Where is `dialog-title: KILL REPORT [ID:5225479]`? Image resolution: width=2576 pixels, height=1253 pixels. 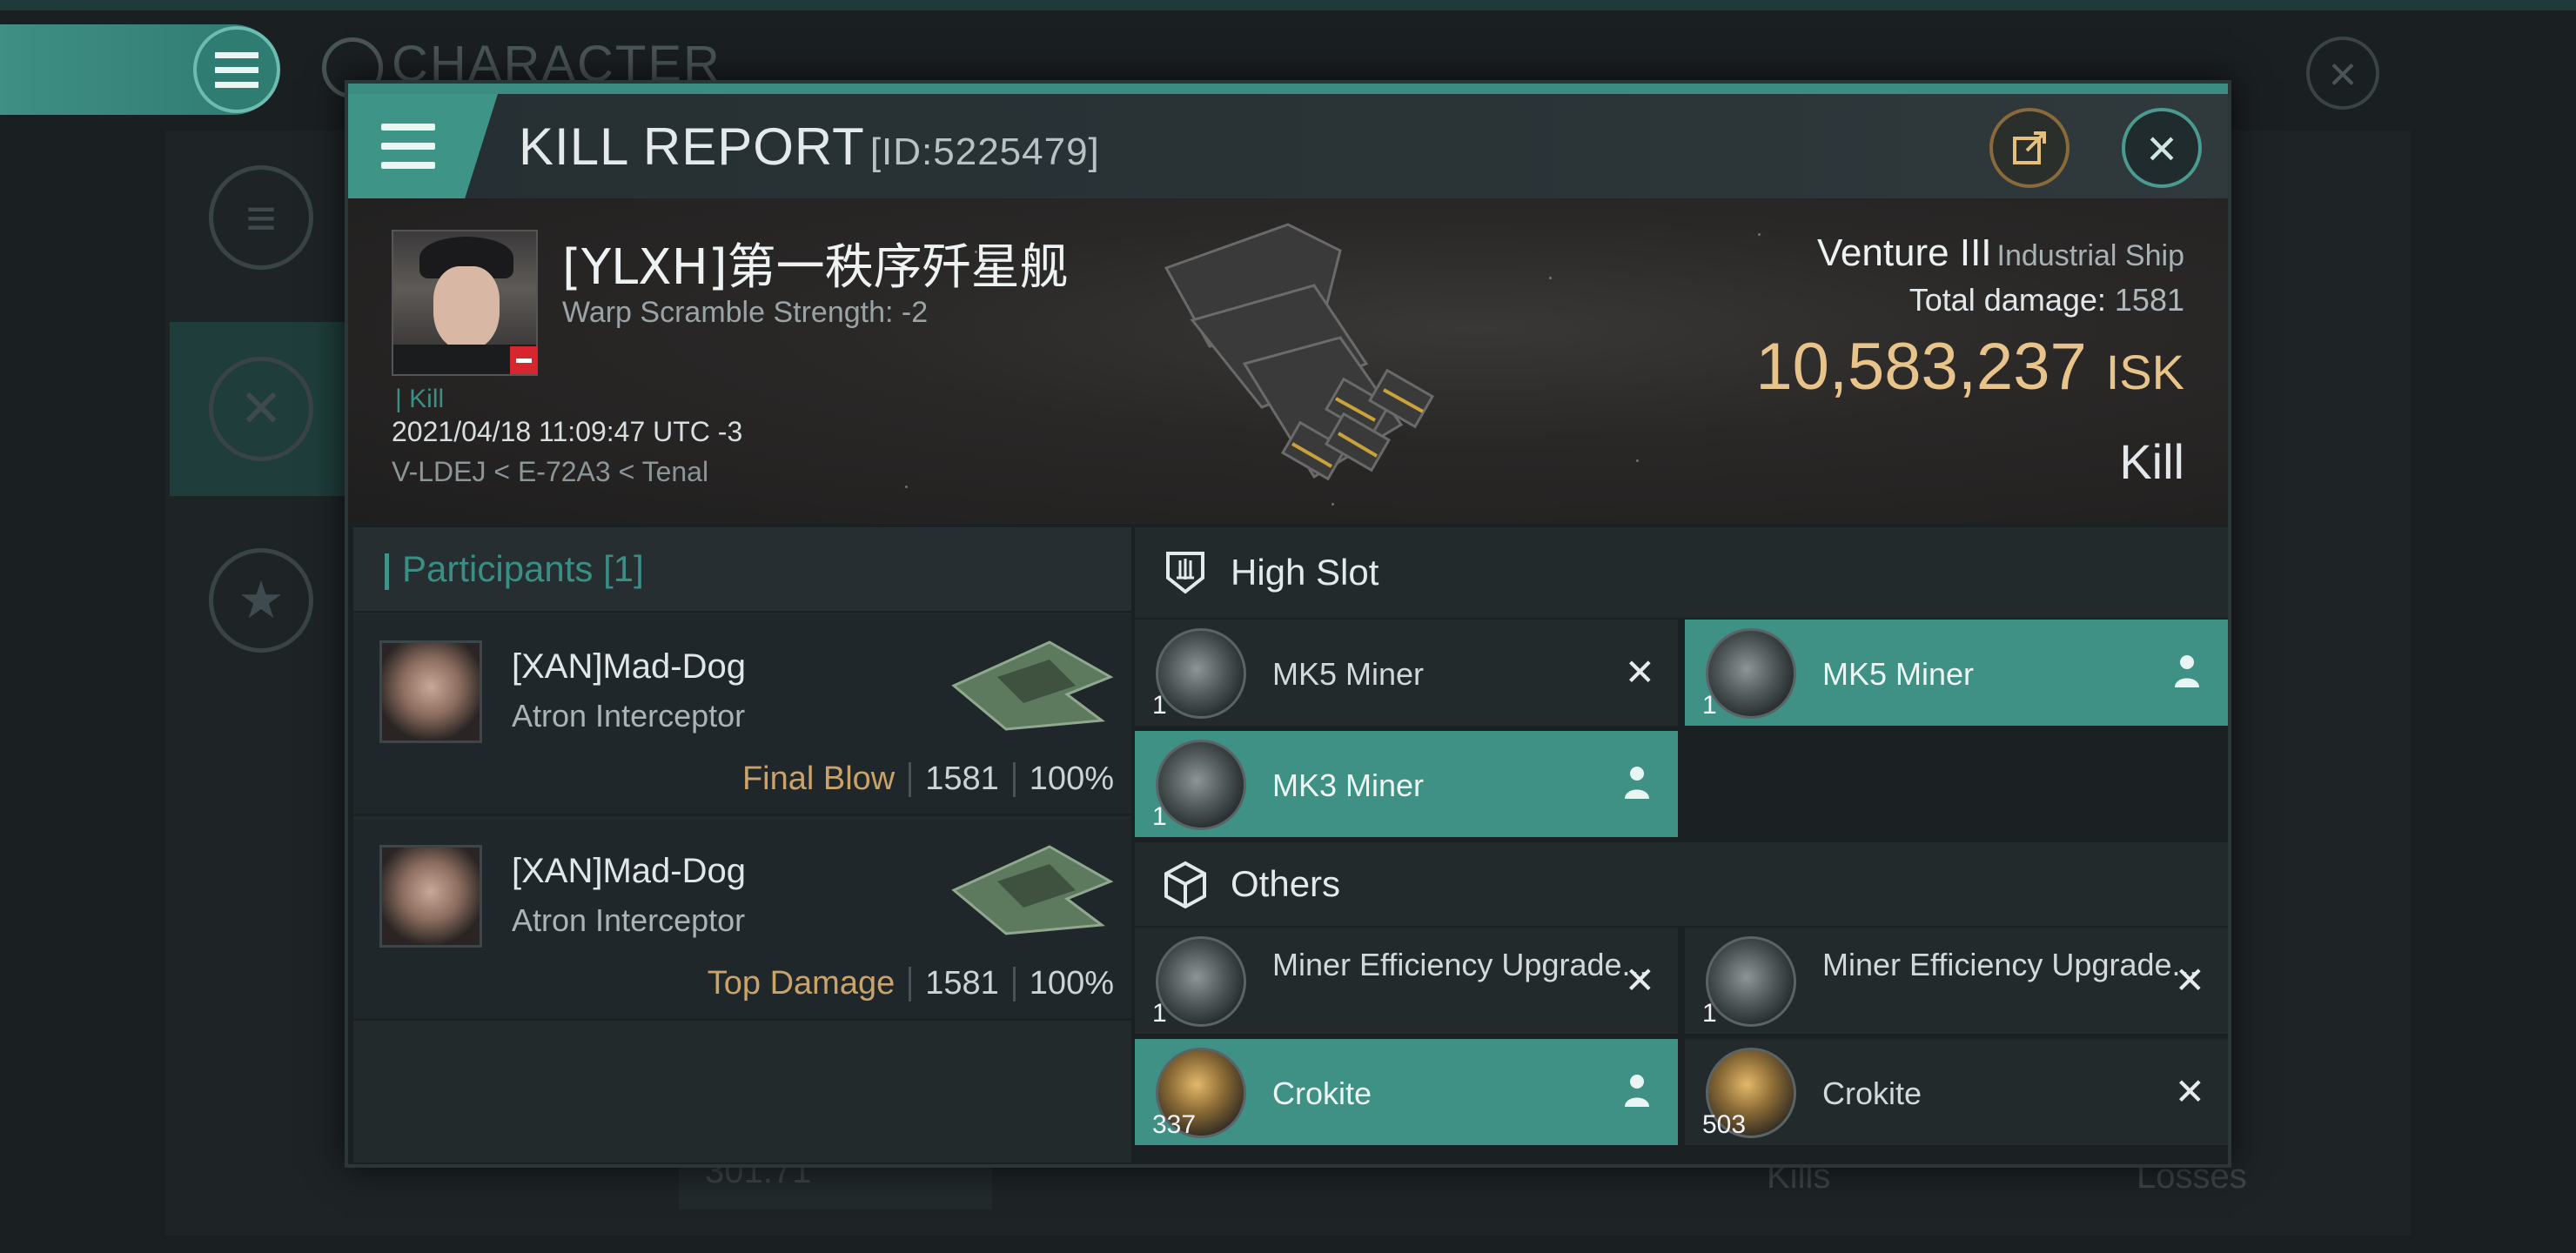
dialog-title: KILL REPORT [ID:5225479] is located at coordinates (809, 146).